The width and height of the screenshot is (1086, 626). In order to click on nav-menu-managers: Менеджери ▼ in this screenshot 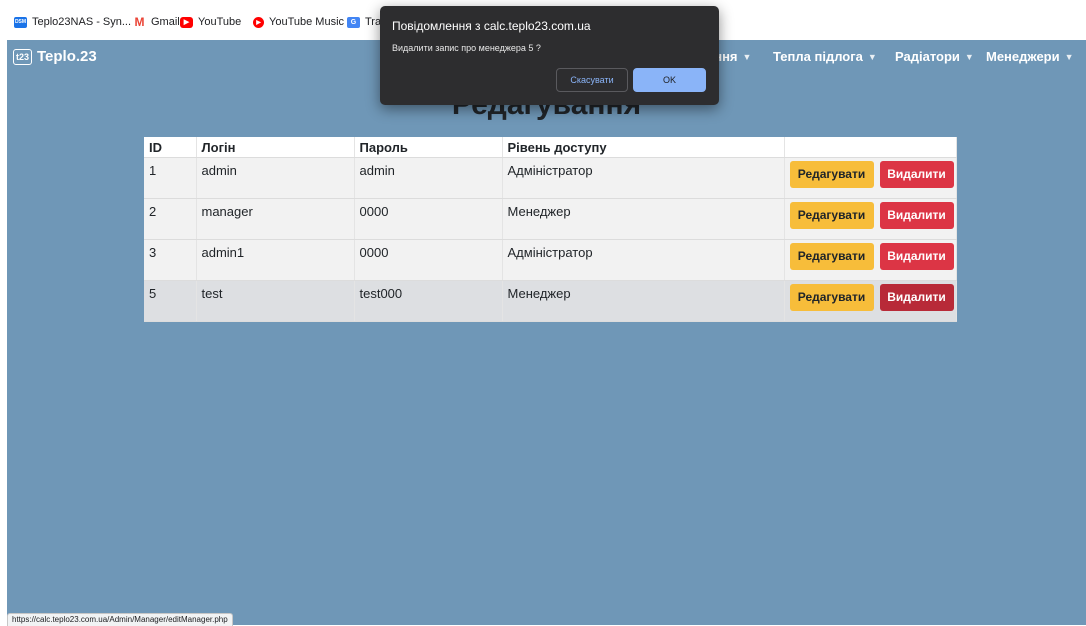, I will do `click(1030, 56)`.